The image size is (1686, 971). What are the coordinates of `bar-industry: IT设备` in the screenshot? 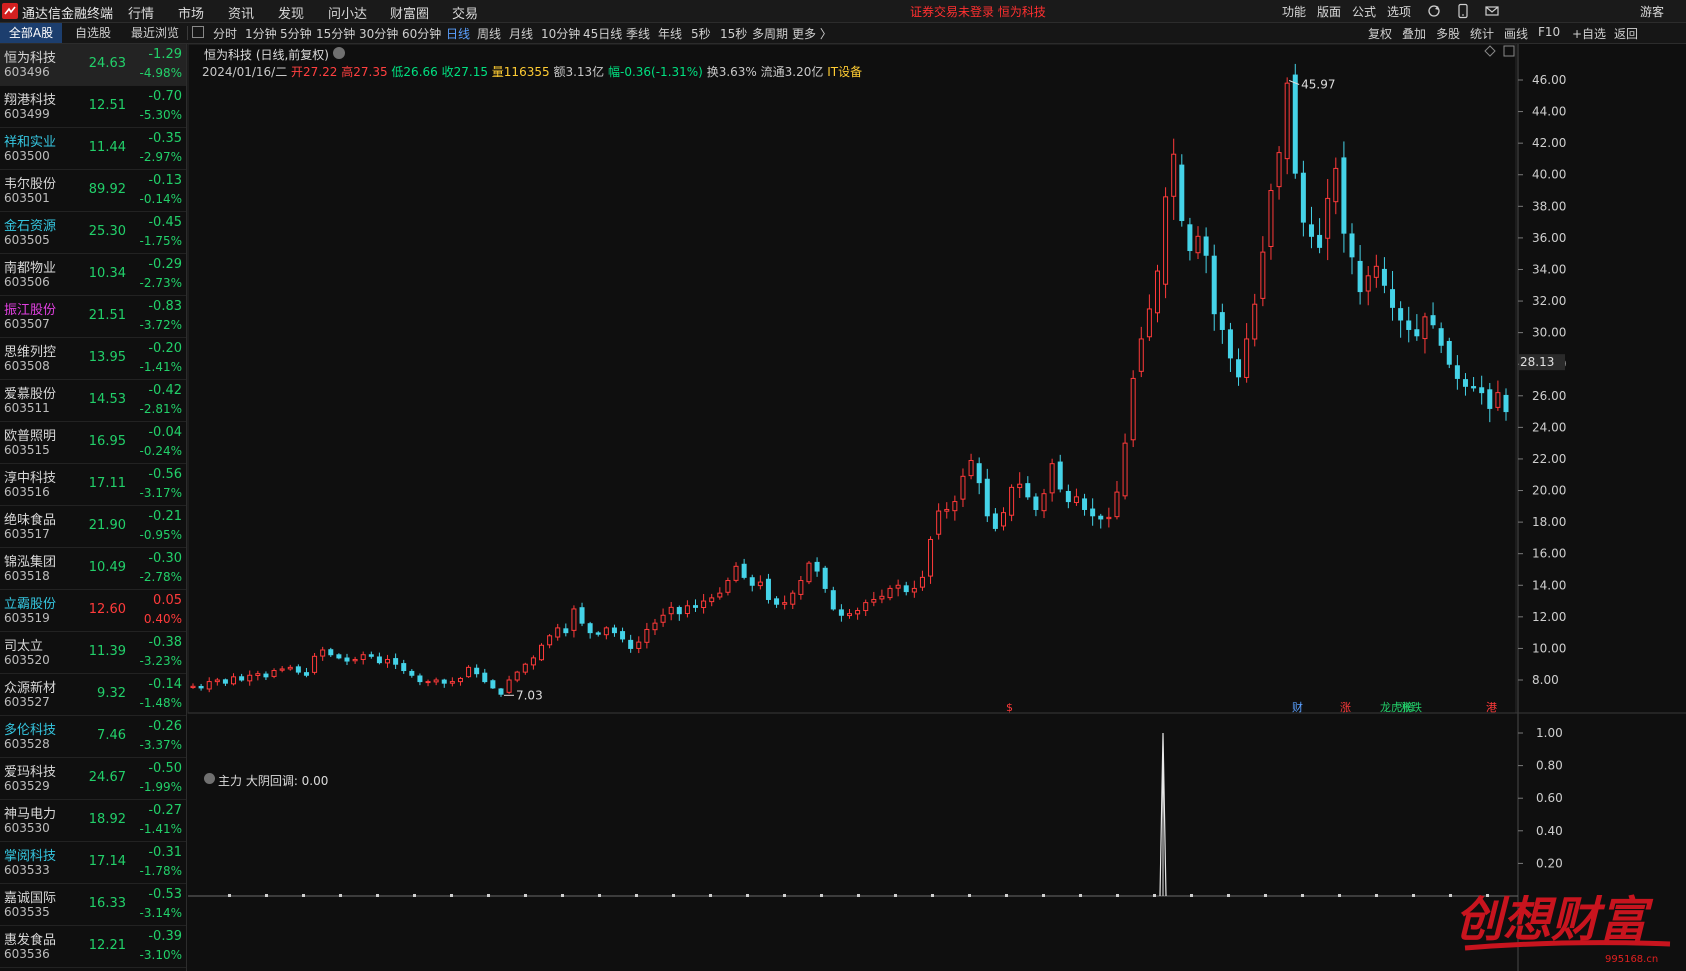 It's located at (844, 72).